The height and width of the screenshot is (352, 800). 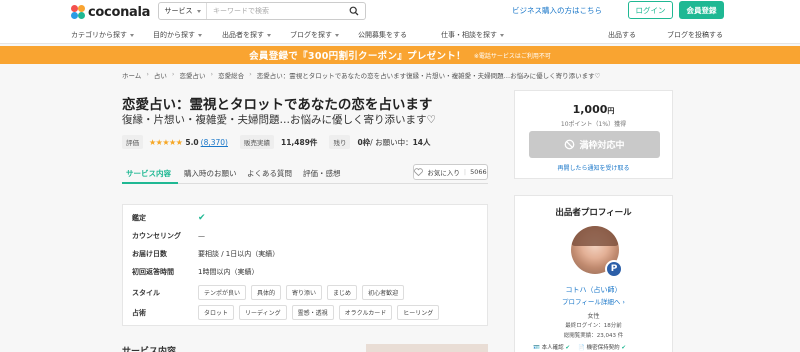 I want to click on breadcrumb-item: 恋愛総合, so click(x=231, y=75).